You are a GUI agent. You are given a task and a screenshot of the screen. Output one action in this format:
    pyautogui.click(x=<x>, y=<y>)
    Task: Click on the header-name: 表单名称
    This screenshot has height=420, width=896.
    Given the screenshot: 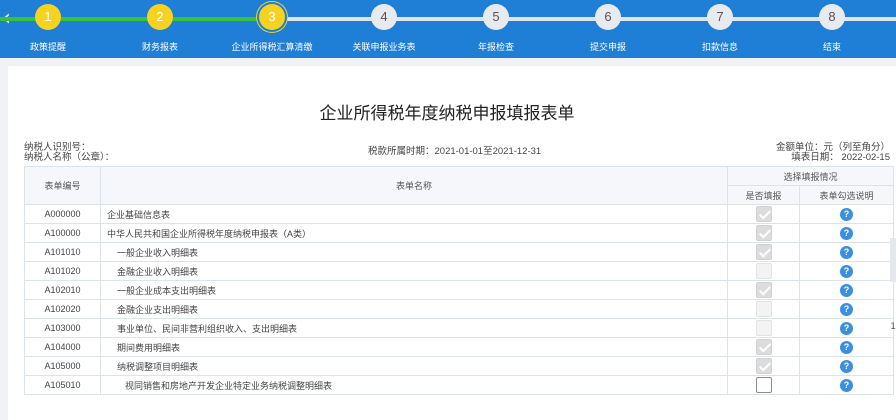 What is the action you would take?
    pyautogui.click(x=414, y=185)
    